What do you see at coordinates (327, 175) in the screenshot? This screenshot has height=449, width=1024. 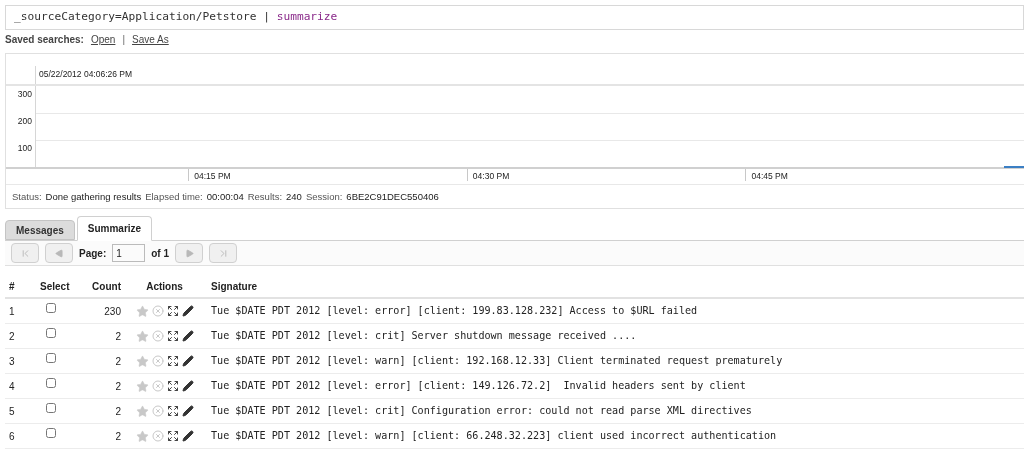 I see `x-axis-label: 04:15 PM` at bounding box center [327, 175].